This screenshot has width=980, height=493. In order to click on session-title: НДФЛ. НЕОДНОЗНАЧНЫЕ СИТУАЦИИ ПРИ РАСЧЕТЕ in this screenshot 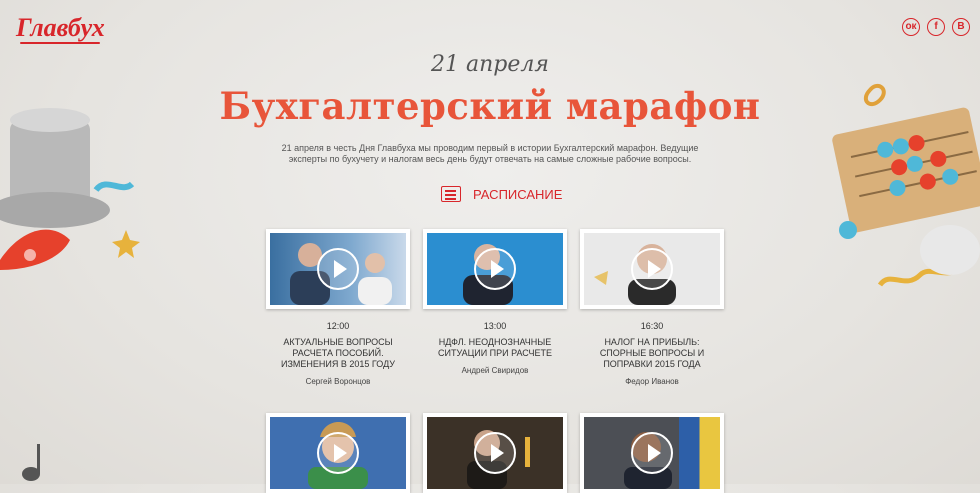, I will do `click(495, 348)`.